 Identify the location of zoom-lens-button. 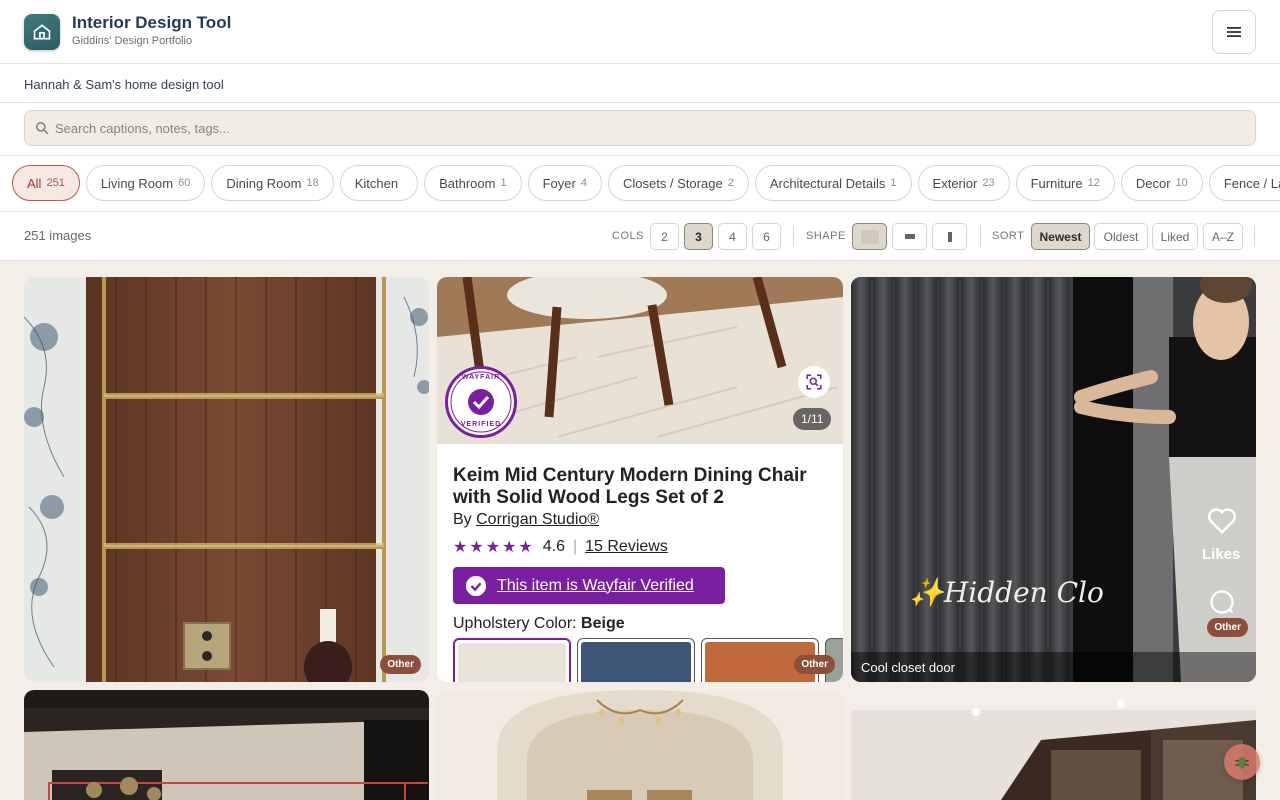
(814, 382).